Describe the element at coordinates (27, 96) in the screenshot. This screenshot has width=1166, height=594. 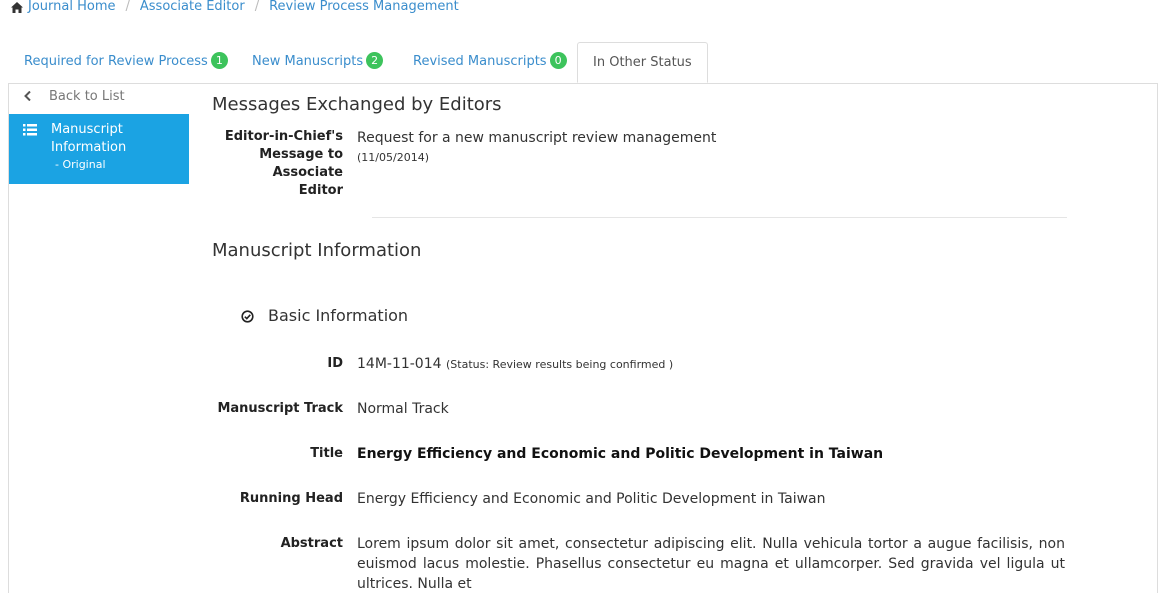
I see `chevron-left-icon` at that location.